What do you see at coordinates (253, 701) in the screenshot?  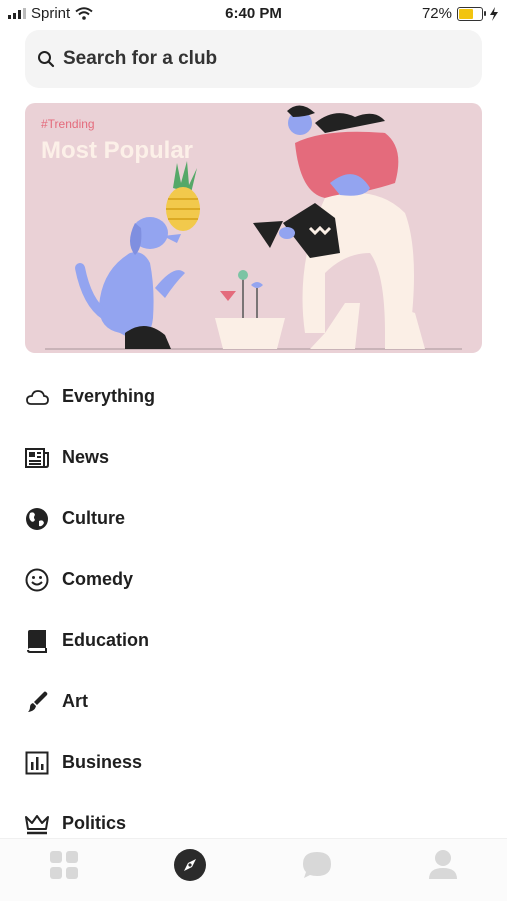 I see `category-art: Art` at bounding box center [253, 701].